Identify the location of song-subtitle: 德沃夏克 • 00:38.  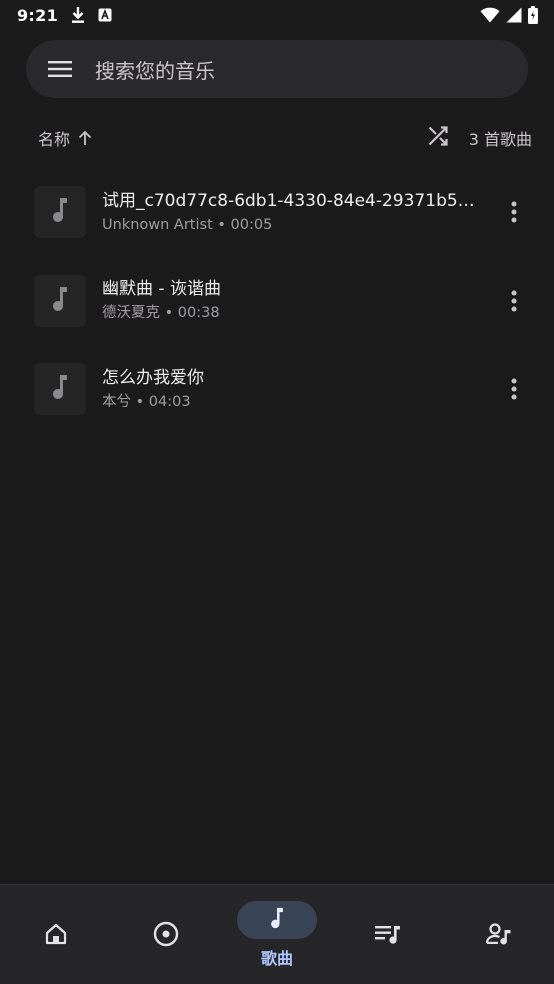
(161, 313).